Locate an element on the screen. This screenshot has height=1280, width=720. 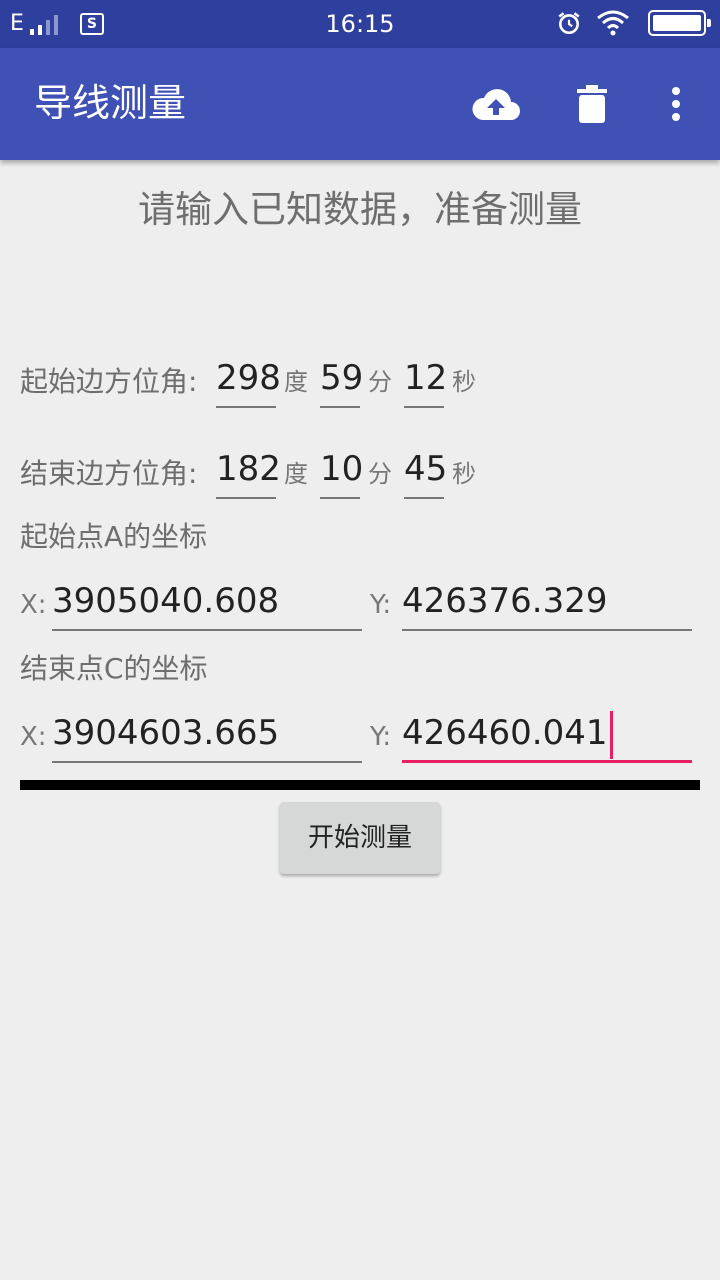
point-c-x-input: 3904603.665 is located at coordinates (207, 735).